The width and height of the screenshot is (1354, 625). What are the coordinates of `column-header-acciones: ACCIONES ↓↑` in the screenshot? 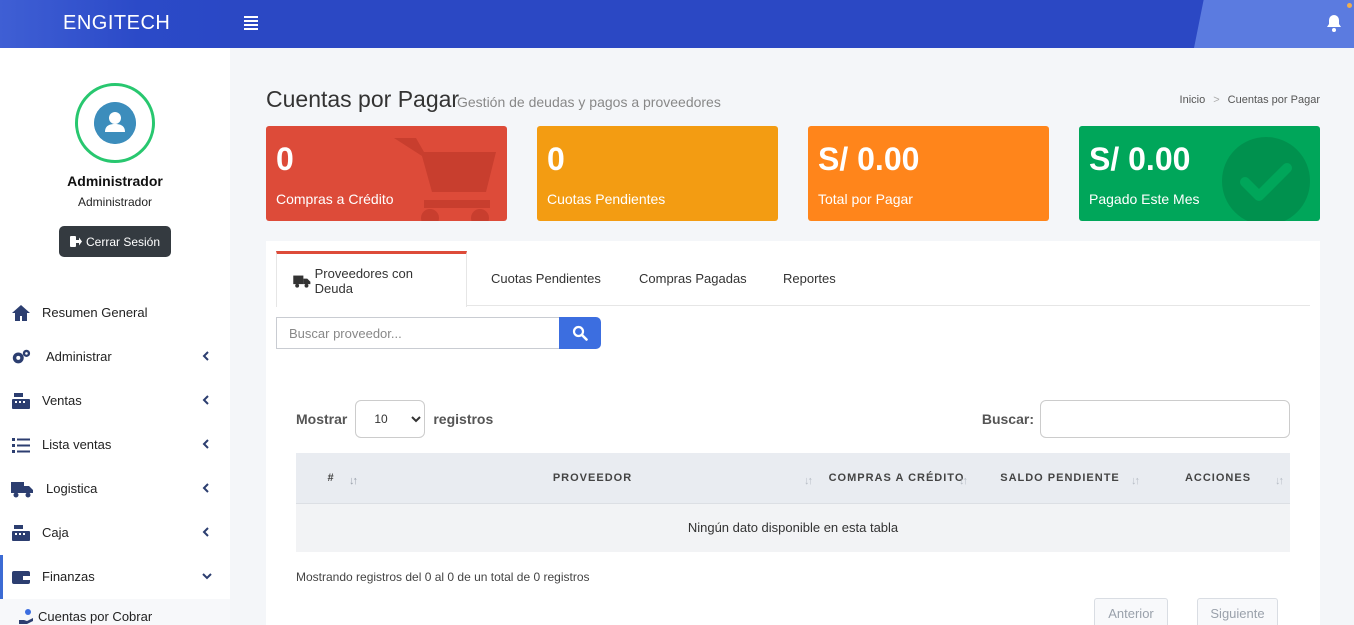 It's located at (1218, 478).